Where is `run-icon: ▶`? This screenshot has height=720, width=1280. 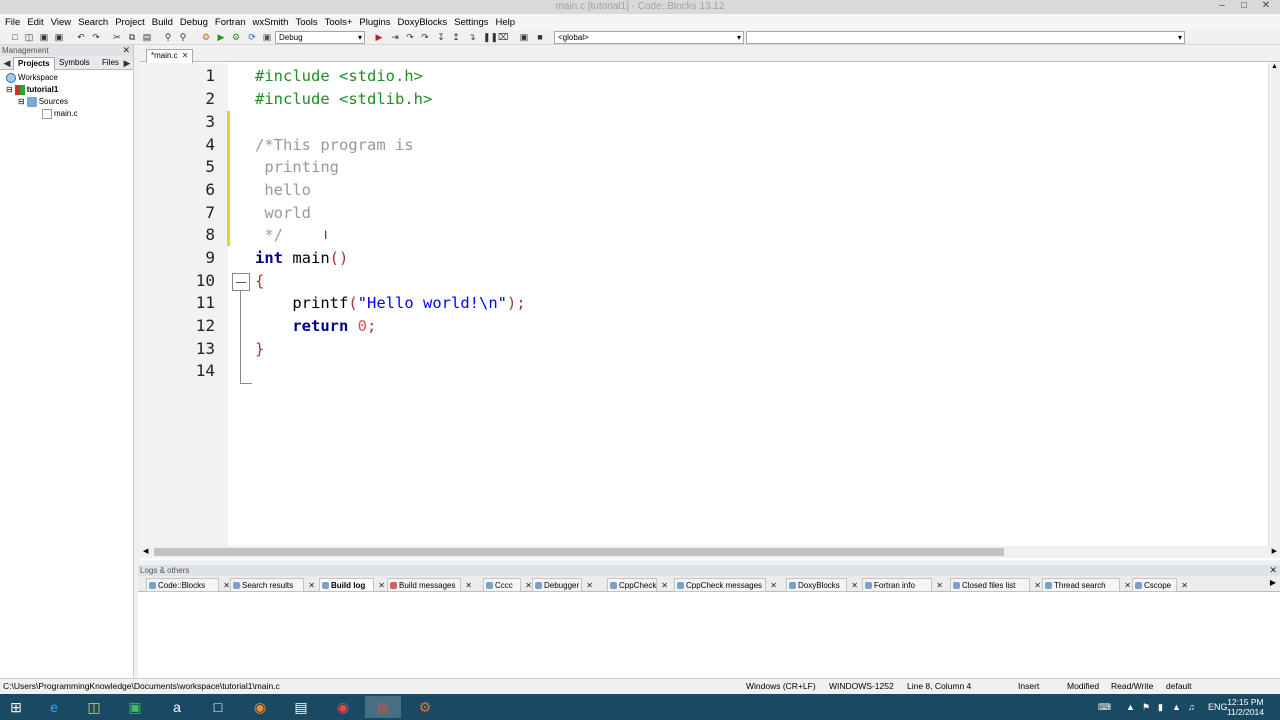
run-icon: ▶ is located at coordinates (221, 37).